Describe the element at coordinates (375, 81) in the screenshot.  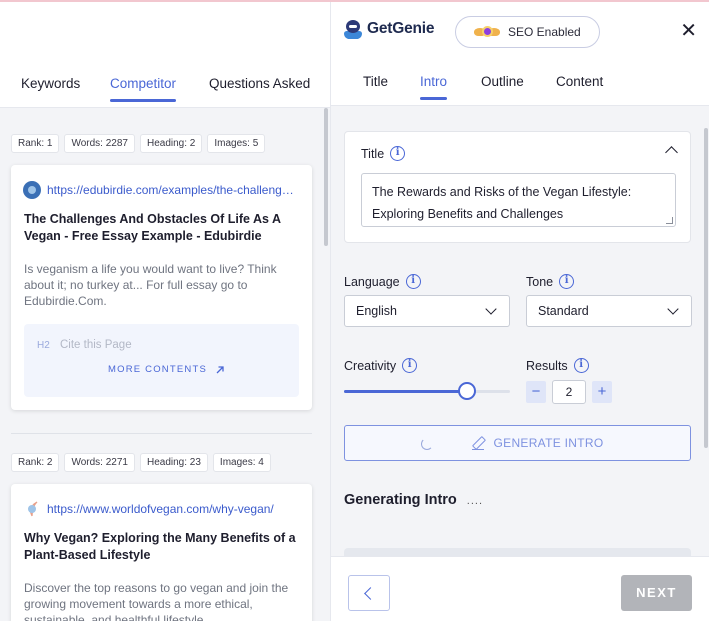
I see `tab-title: Title` at that location.